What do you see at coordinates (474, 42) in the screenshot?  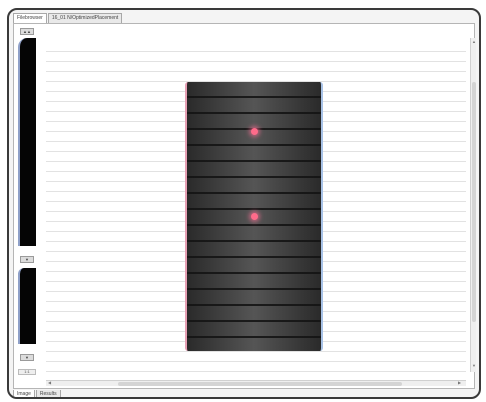 I see `scroll-up-arrow-icon: ▲` at bounding box center [474, 42].